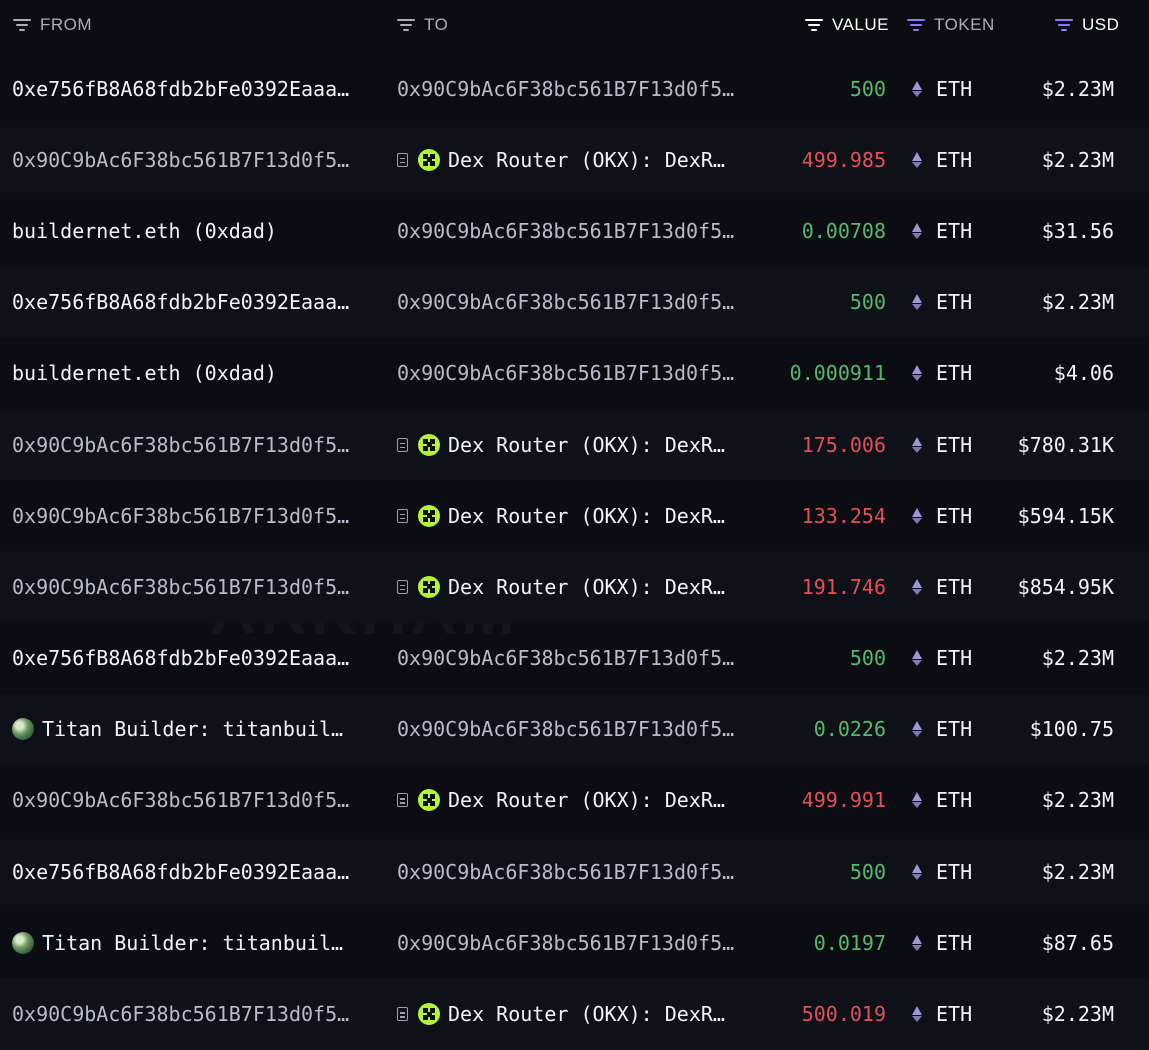 This screenshot has width=1149, height=1050. Describe the element at coordinates (1086, 25) in the screenshot. I see `usd-column-header: USD` at that location.